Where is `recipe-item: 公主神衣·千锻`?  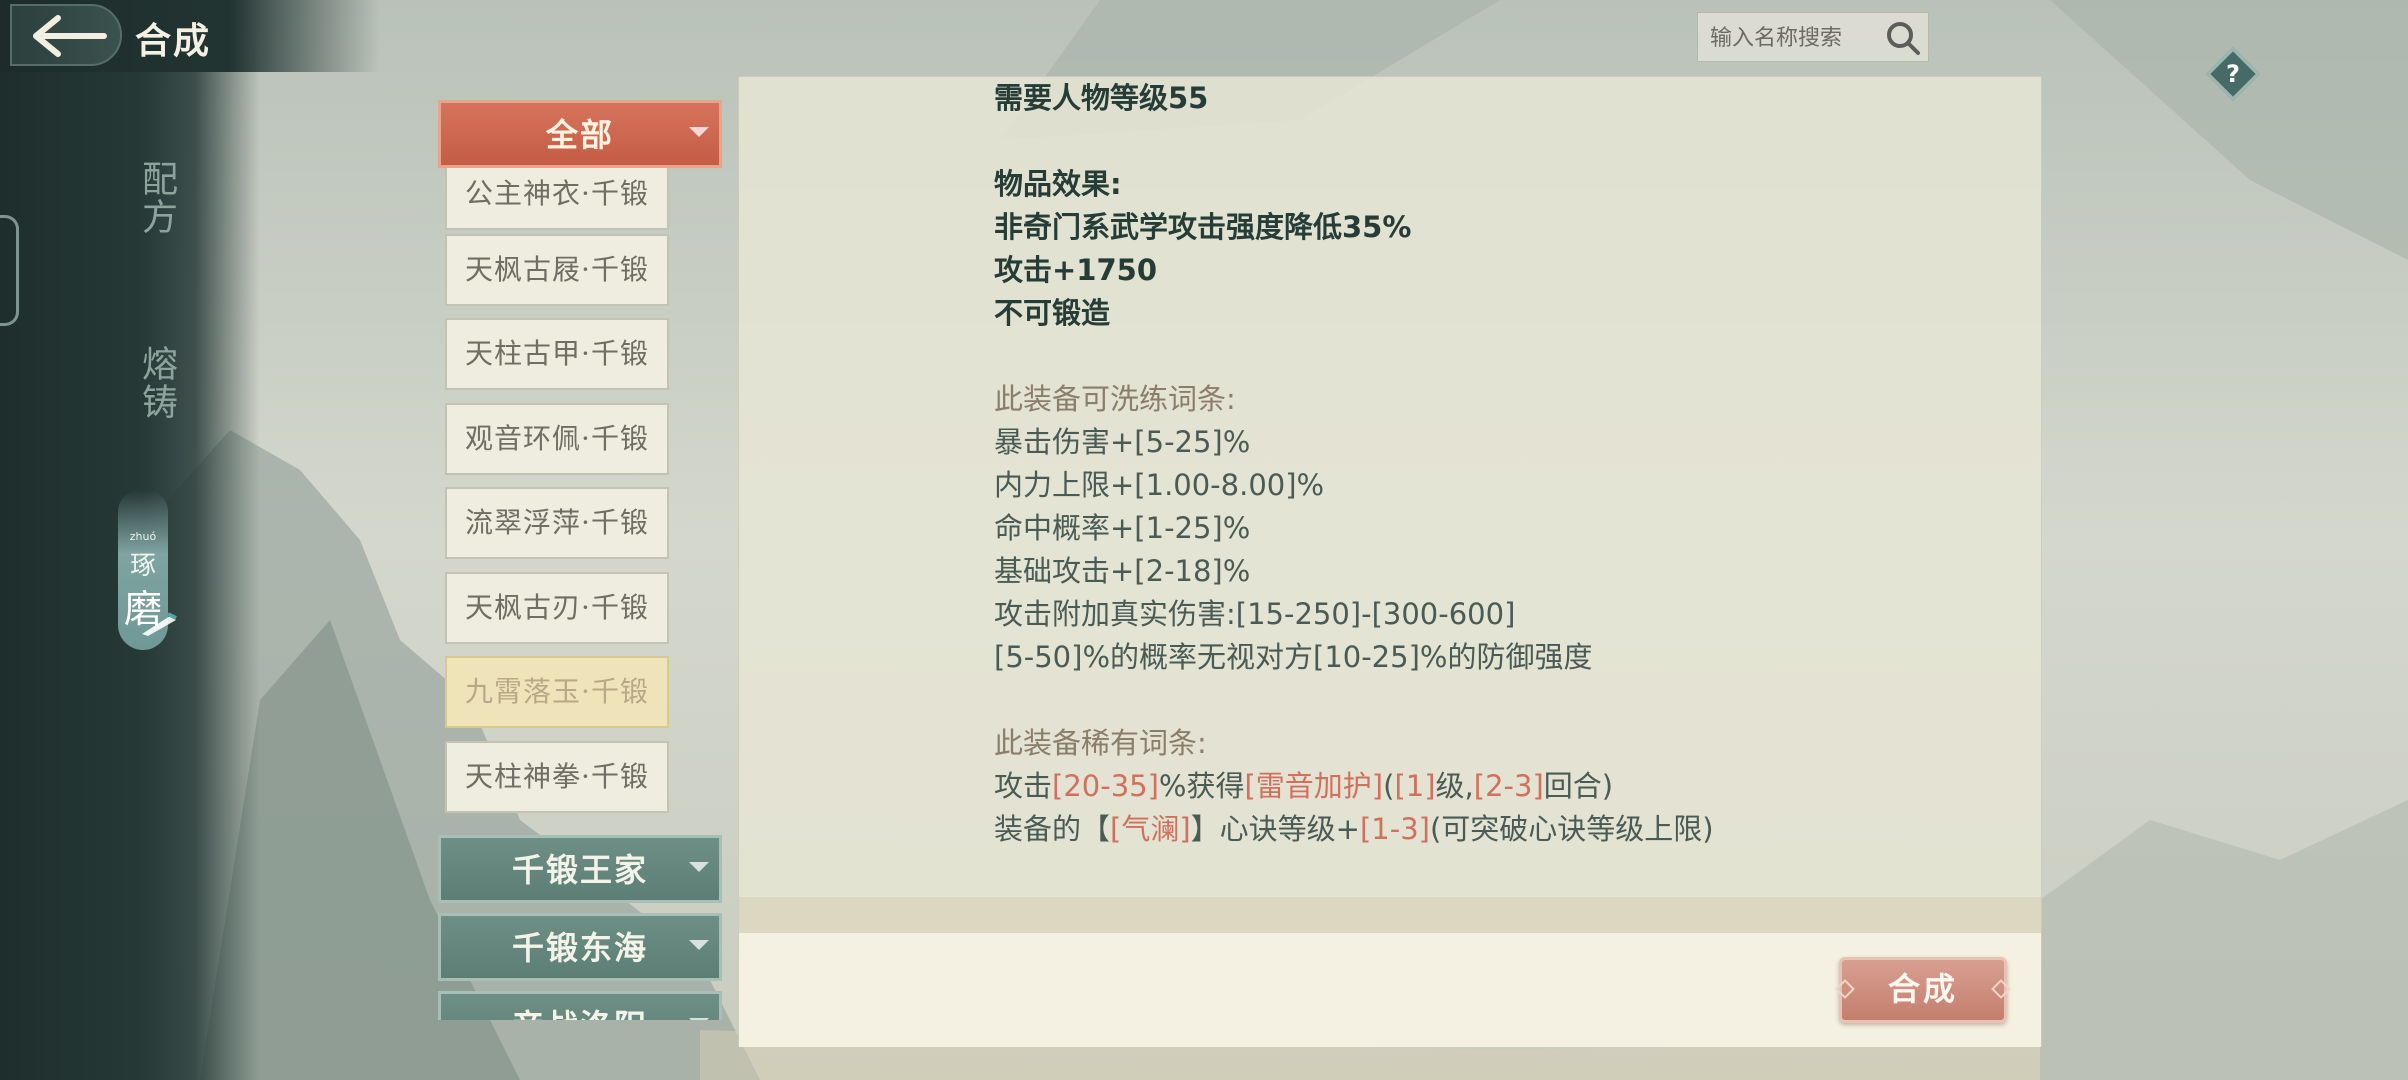 recipe-item: 公主神衣·千锻 is located at coordinates (557, 194).